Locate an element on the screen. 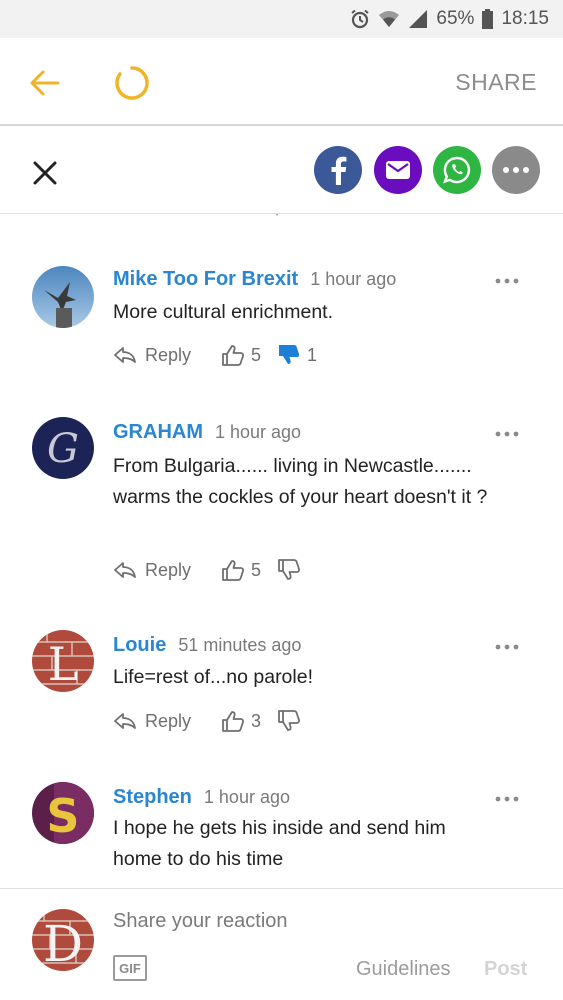  whatsapp-share-button is located at coordinates (457, 170).